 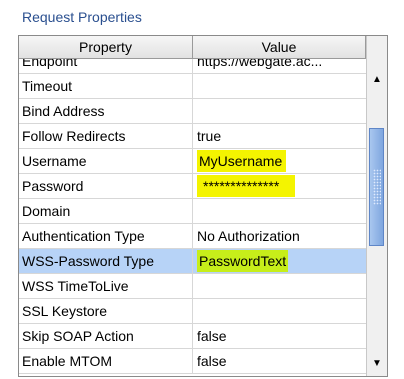 I want to click on table-row-authentication-type: Authentication Type No Authorization, so click(x=192, y=236).